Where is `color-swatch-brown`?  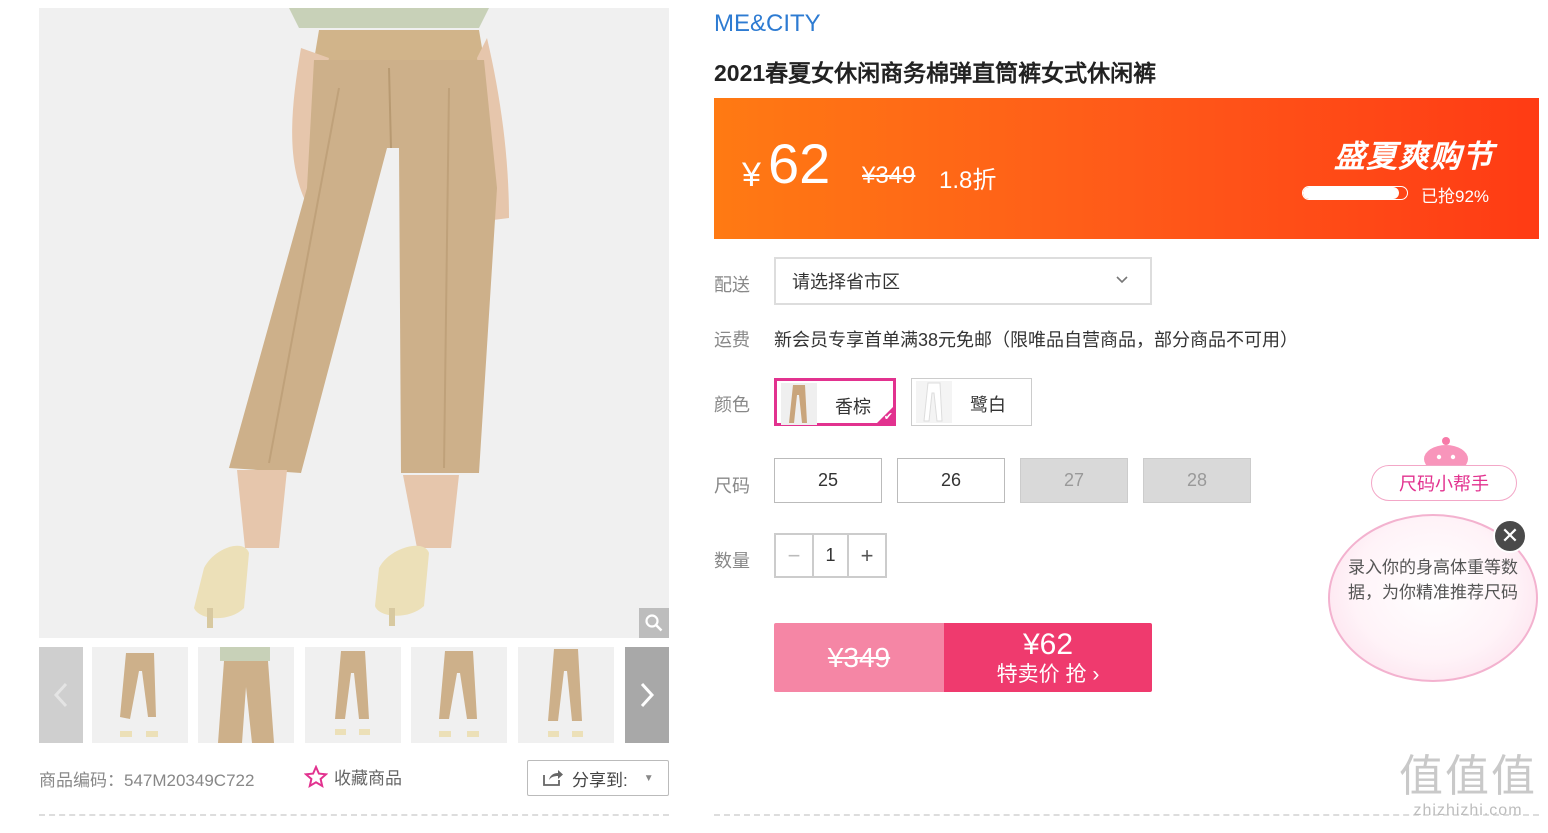
color-swatch-brown is located at coordinates (799, 404).